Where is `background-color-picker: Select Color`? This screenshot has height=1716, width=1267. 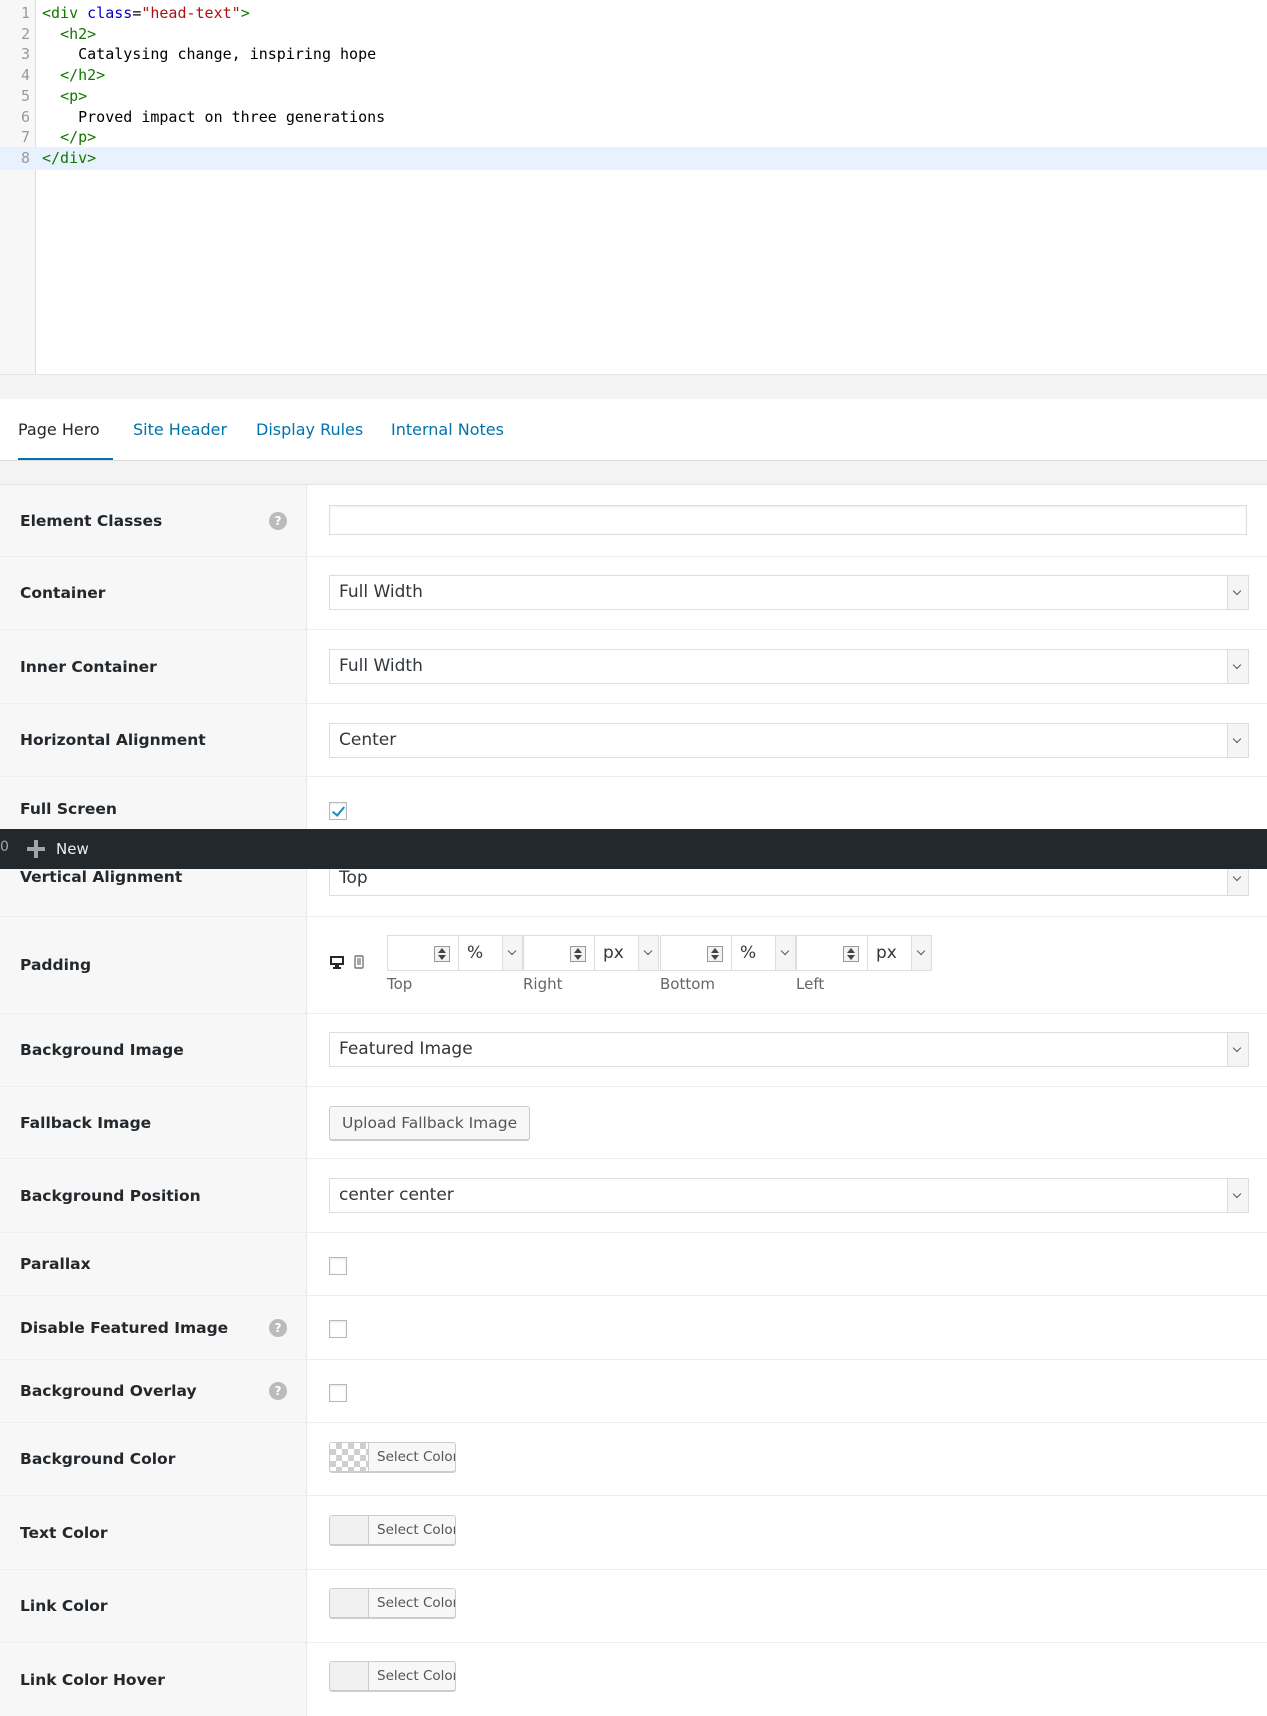
background-color-picker: Select Color is located at coordinates (392, 1457).